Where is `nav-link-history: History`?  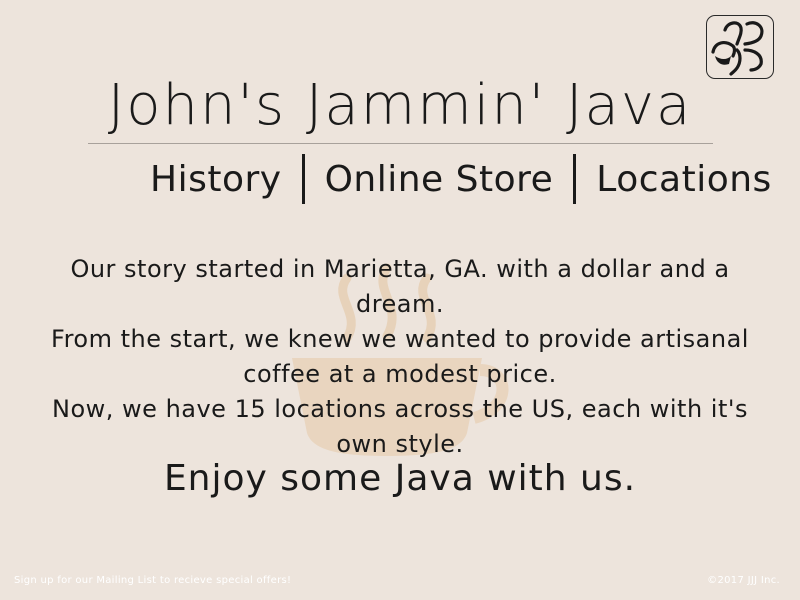 nav-link-history: History is located at coordinates (216, 179).